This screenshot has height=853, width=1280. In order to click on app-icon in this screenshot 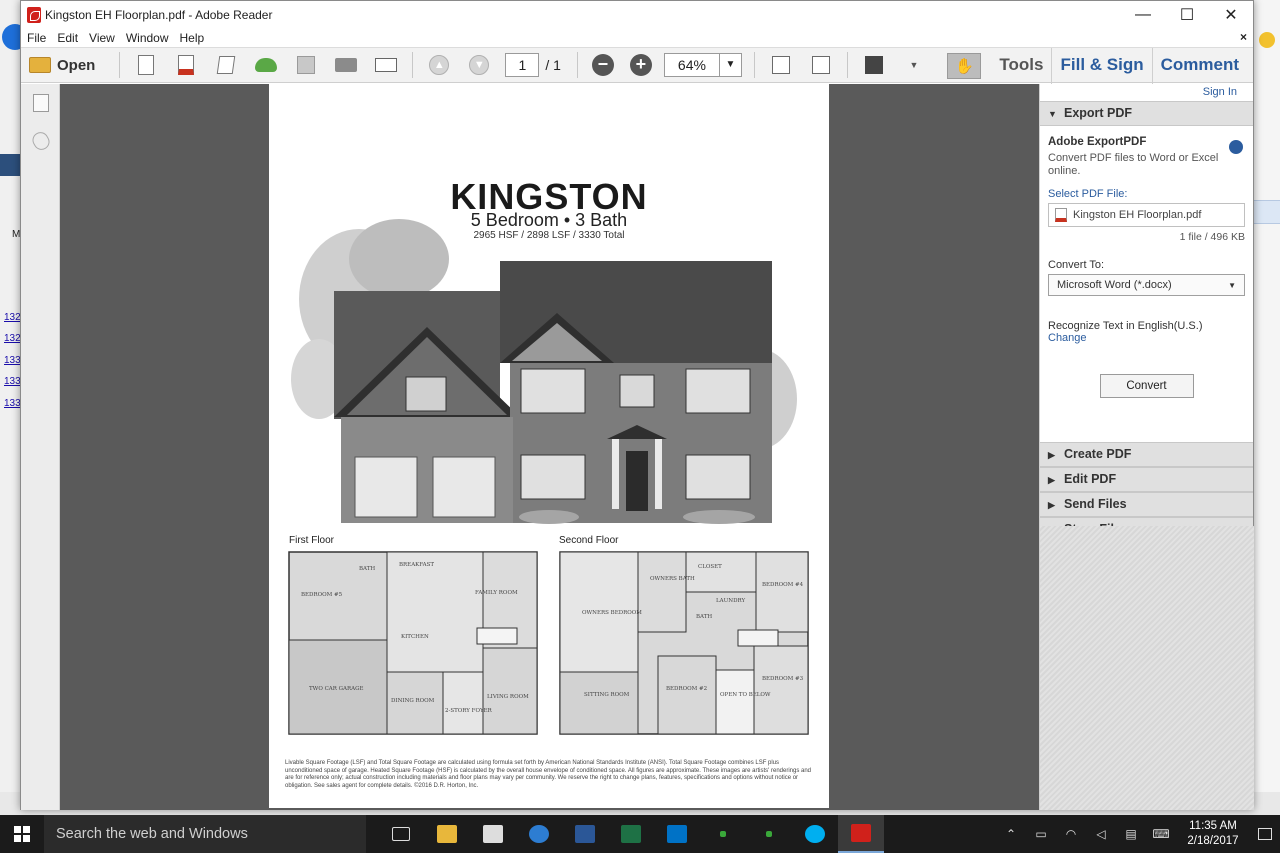, I will do `click(723, 834)`.